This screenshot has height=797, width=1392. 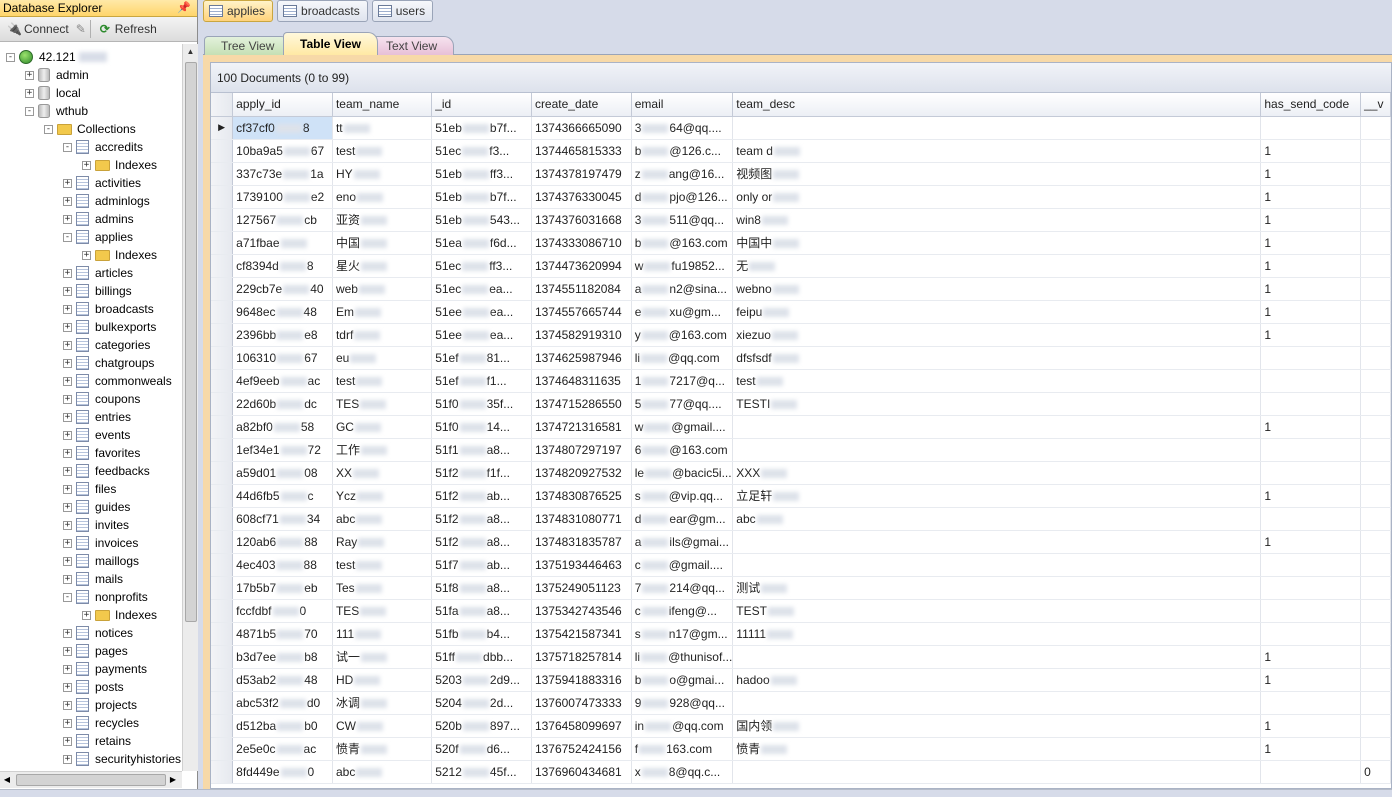 I want to click on cell-apply-id: 608cf71 34, so click(x=282, y=519).